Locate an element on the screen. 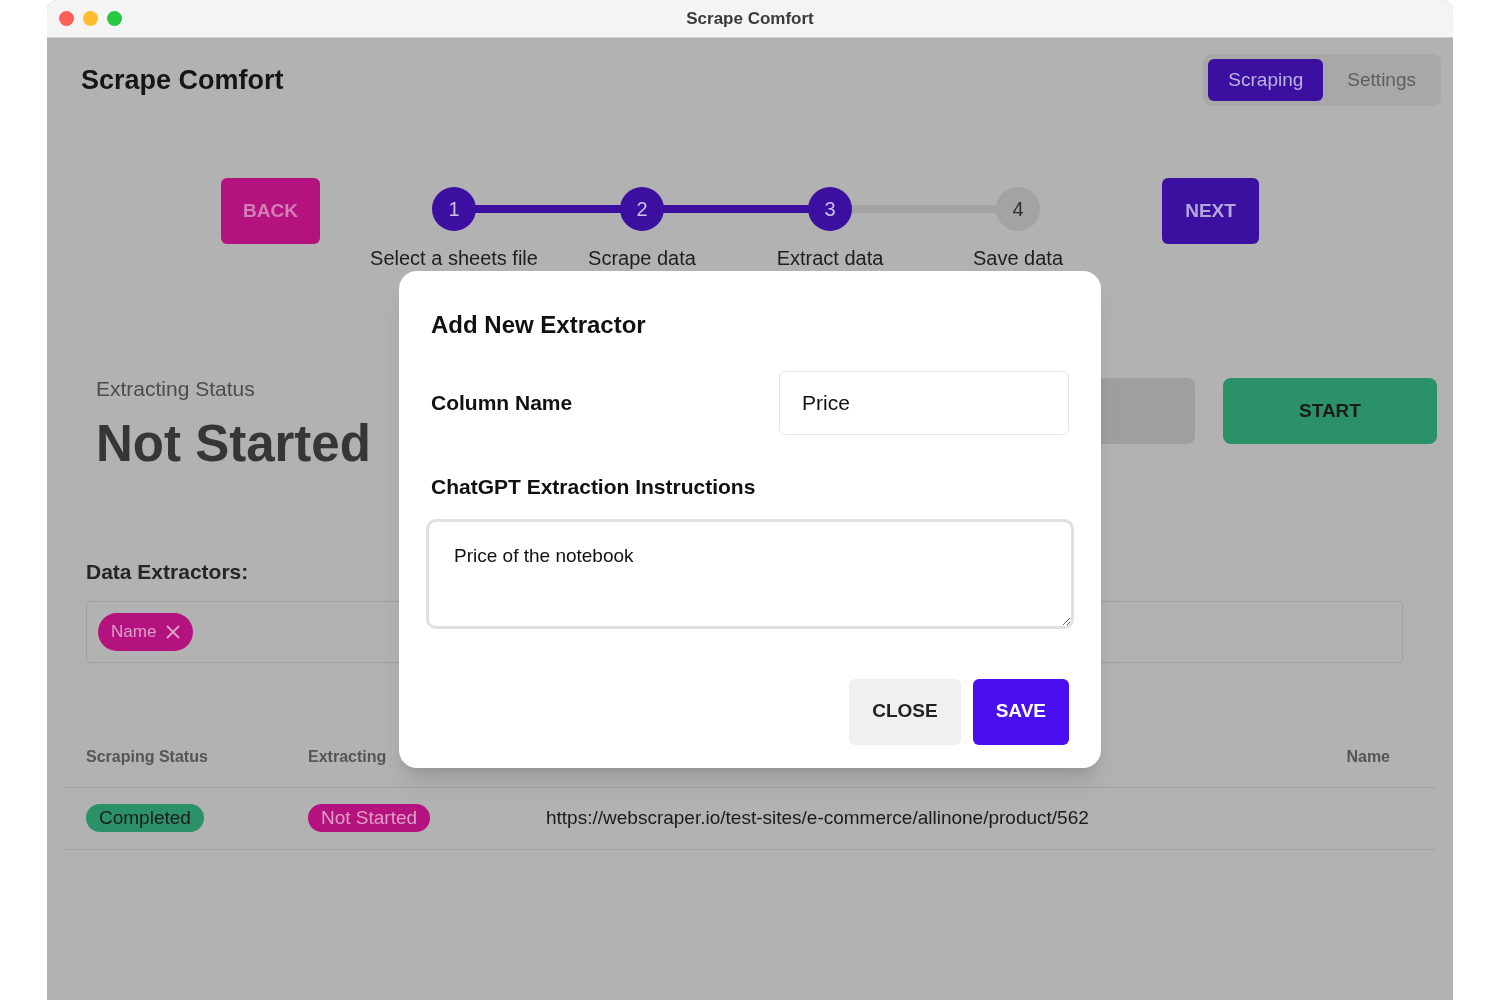  status-badge: Completed is located at coordinates (145, 818).